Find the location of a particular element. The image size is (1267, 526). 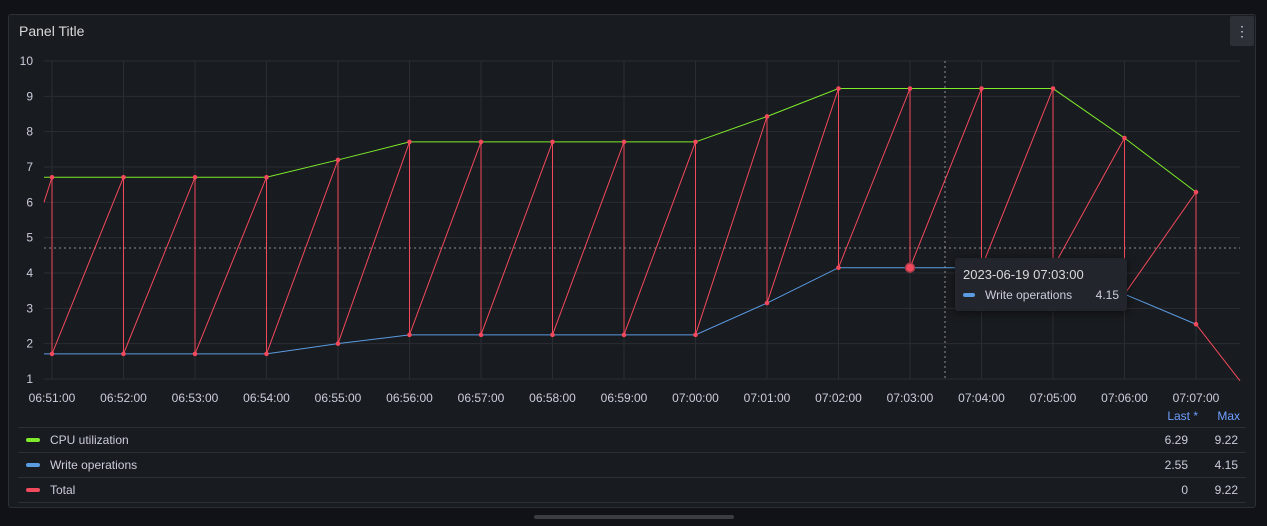

tooltip-time: 2023-06-19 07:03:00 is located at coordinates (1023, 274).